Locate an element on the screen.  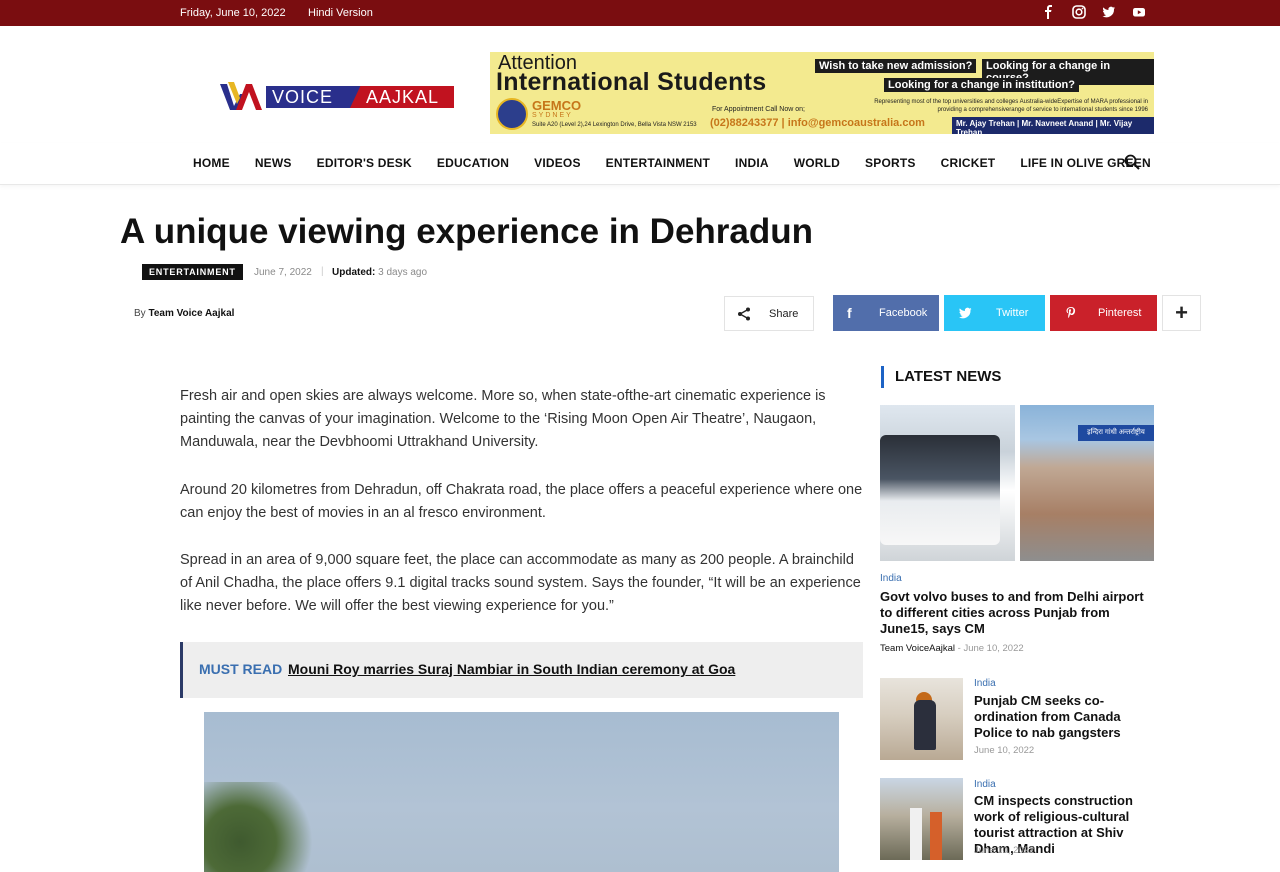
more-share-button: + is located at coordinates (1181, 313).